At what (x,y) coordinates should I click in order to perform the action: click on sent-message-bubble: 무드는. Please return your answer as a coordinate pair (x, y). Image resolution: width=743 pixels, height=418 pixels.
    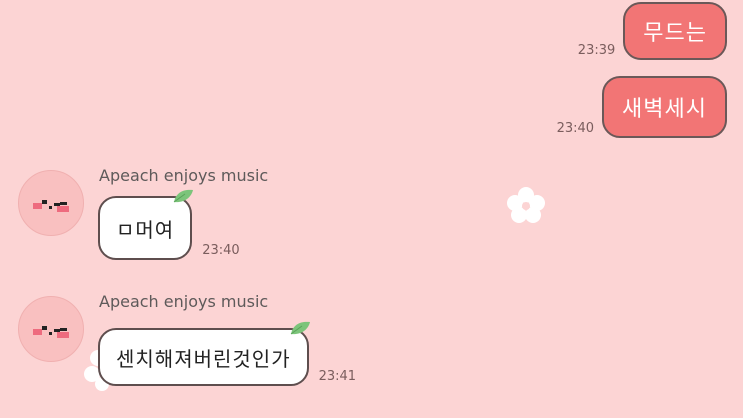
    Looking at the image, I should click on (675, 31).